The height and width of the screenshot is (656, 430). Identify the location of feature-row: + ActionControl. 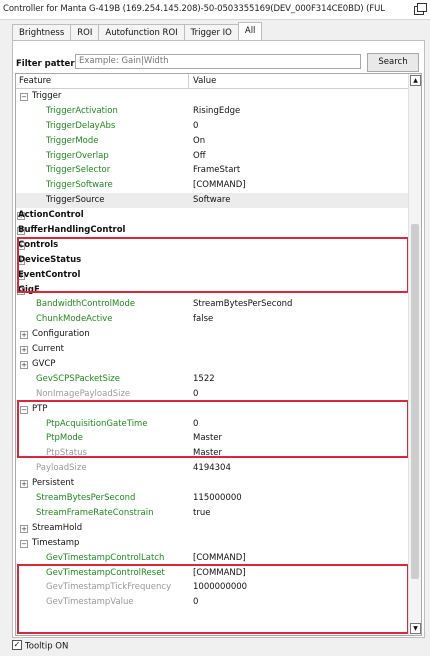
(212, 215).